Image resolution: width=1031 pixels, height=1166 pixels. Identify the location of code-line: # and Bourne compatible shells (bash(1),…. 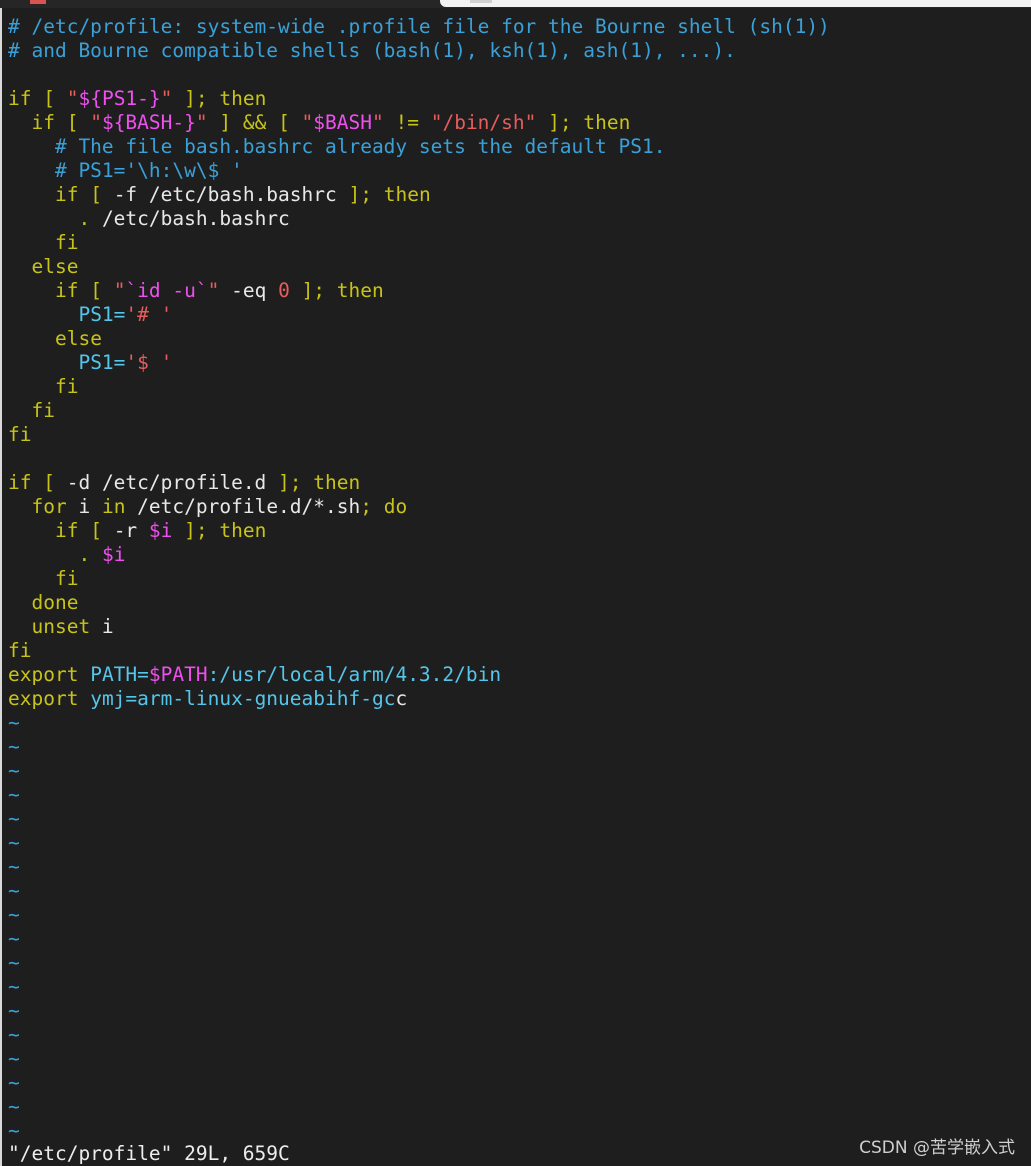
(519, 51).